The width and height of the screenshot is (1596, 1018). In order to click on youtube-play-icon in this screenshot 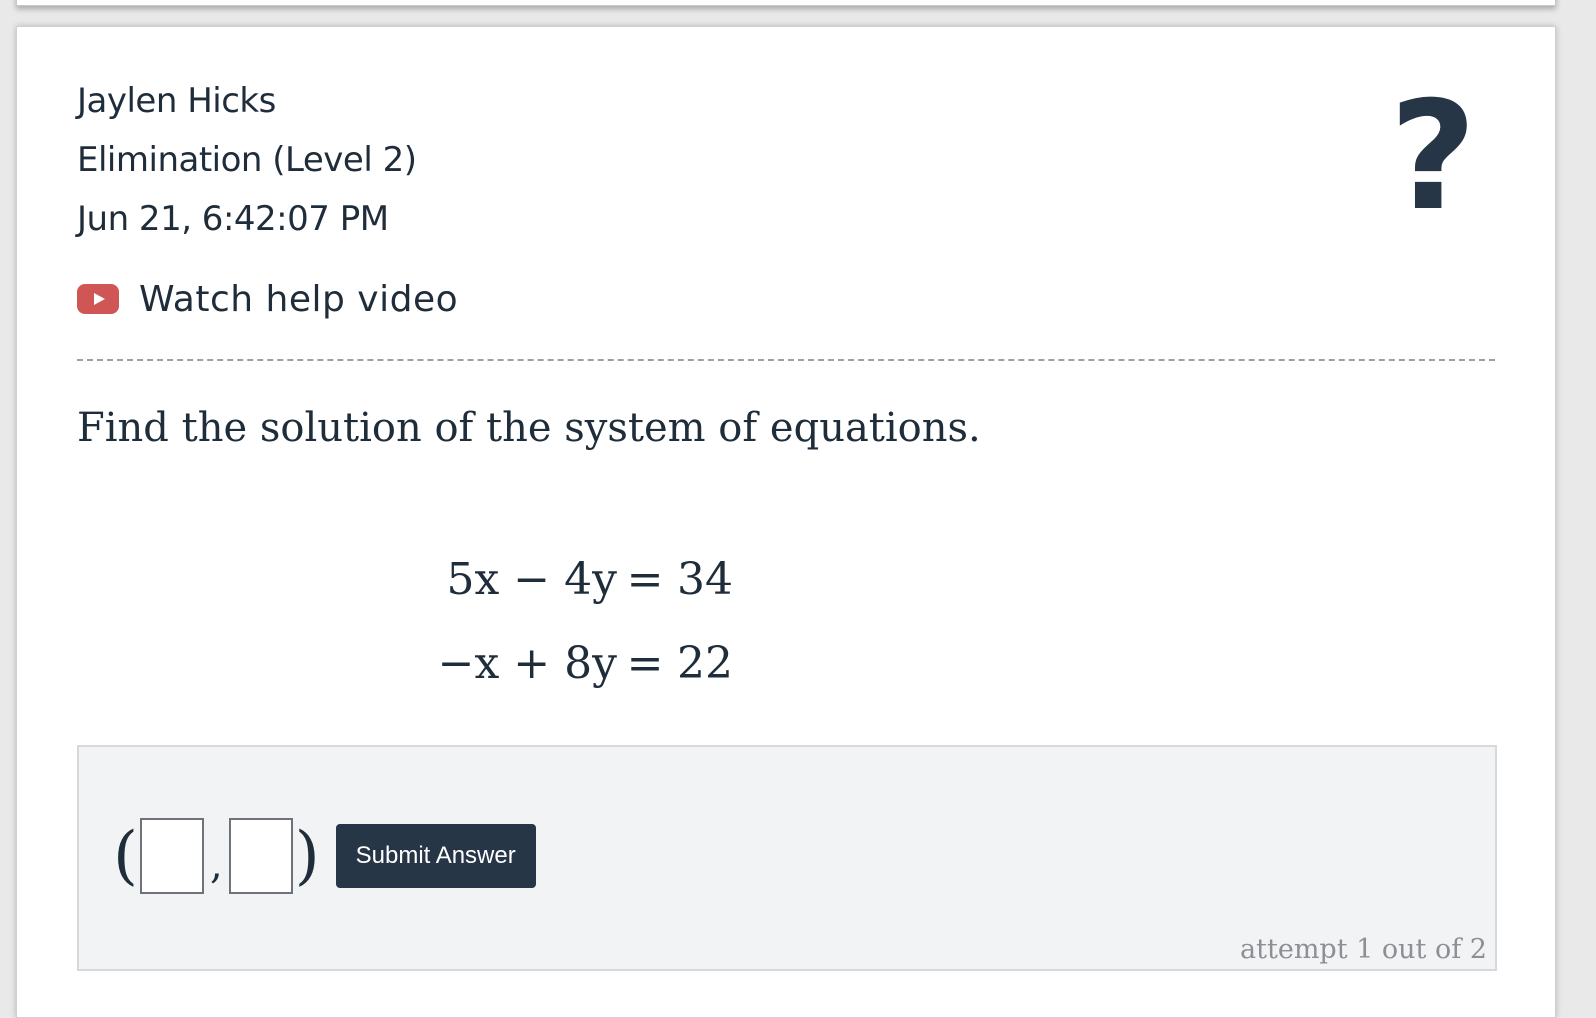, I will do `click(98, 299)`.